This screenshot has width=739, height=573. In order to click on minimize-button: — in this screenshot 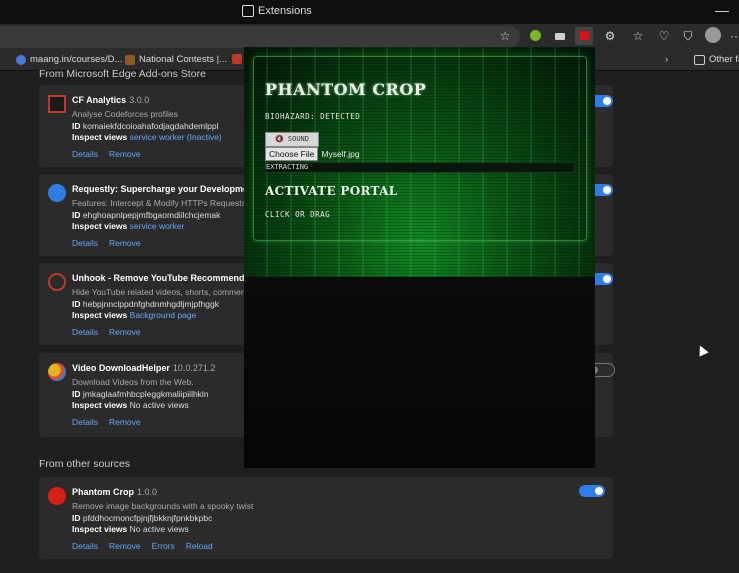, I will do `click(722, 10)`.